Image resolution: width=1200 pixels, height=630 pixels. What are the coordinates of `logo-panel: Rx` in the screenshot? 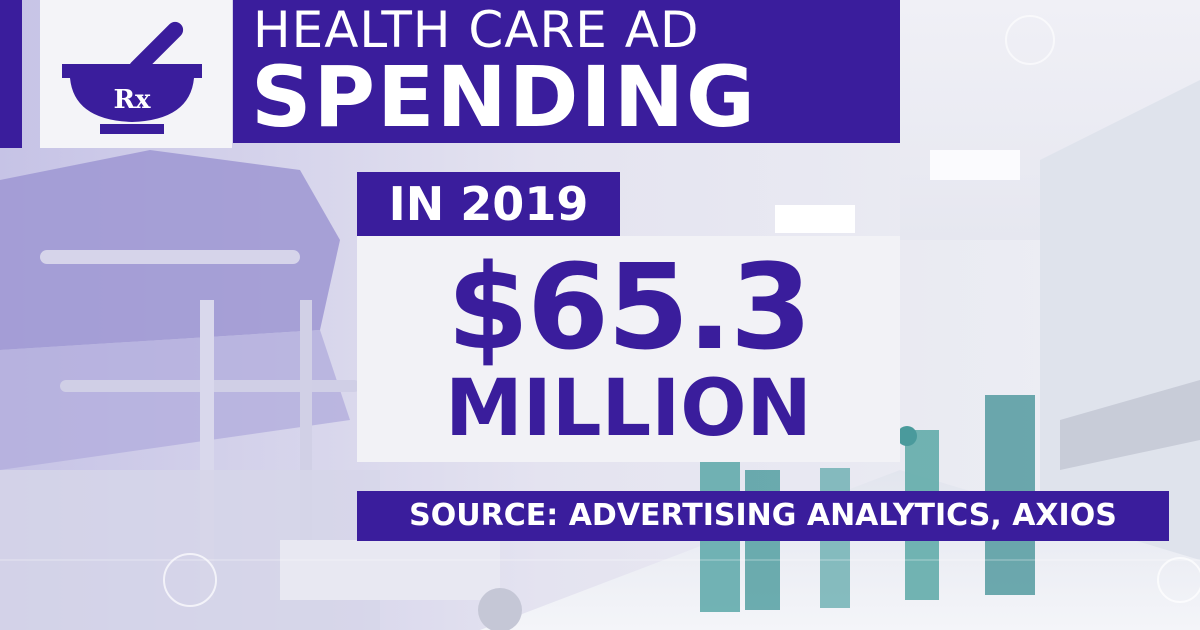 It's located at (136, 74).